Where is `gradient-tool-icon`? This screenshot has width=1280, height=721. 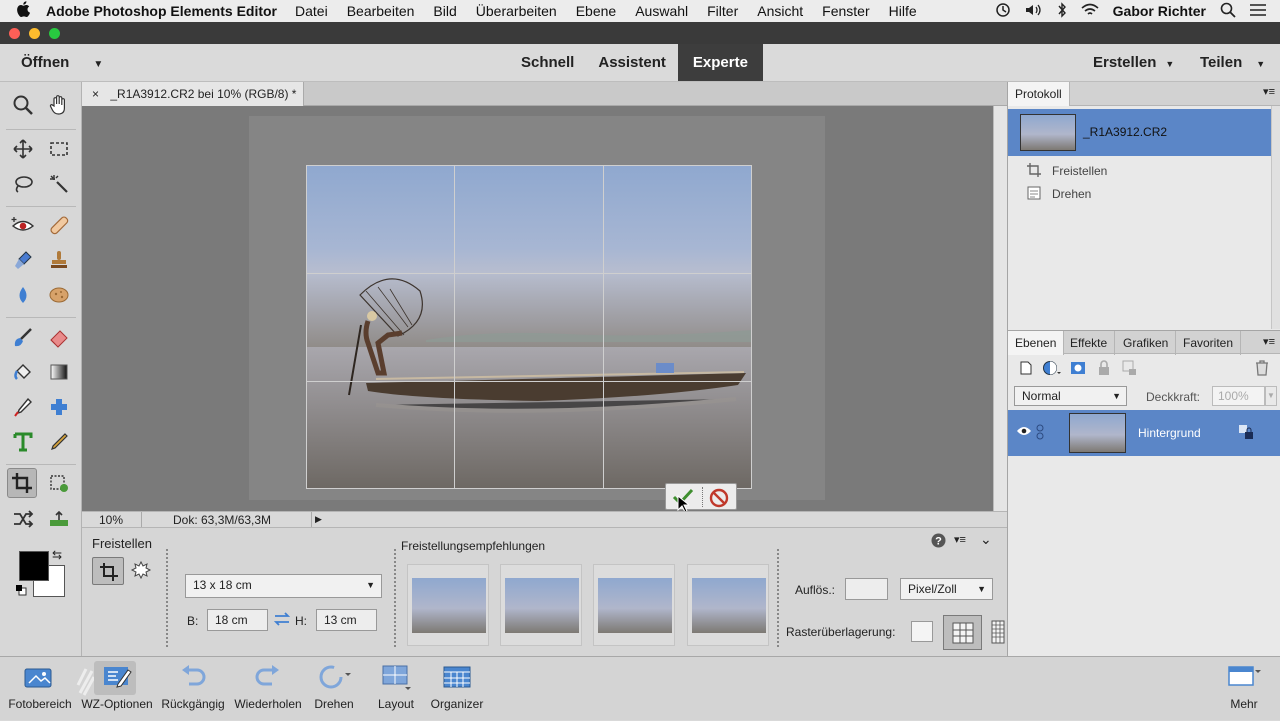 gradient-tool-icon is located at coordinates (59, 372).